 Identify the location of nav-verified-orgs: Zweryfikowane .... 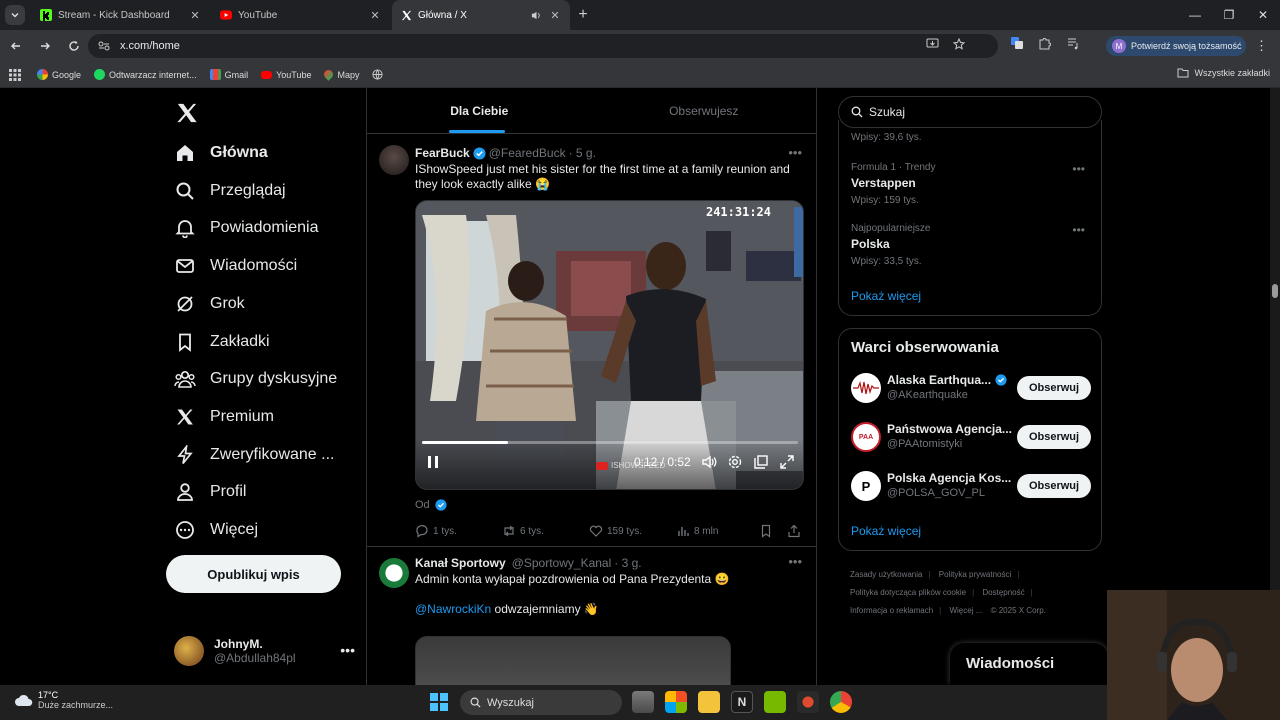
(254, 455).